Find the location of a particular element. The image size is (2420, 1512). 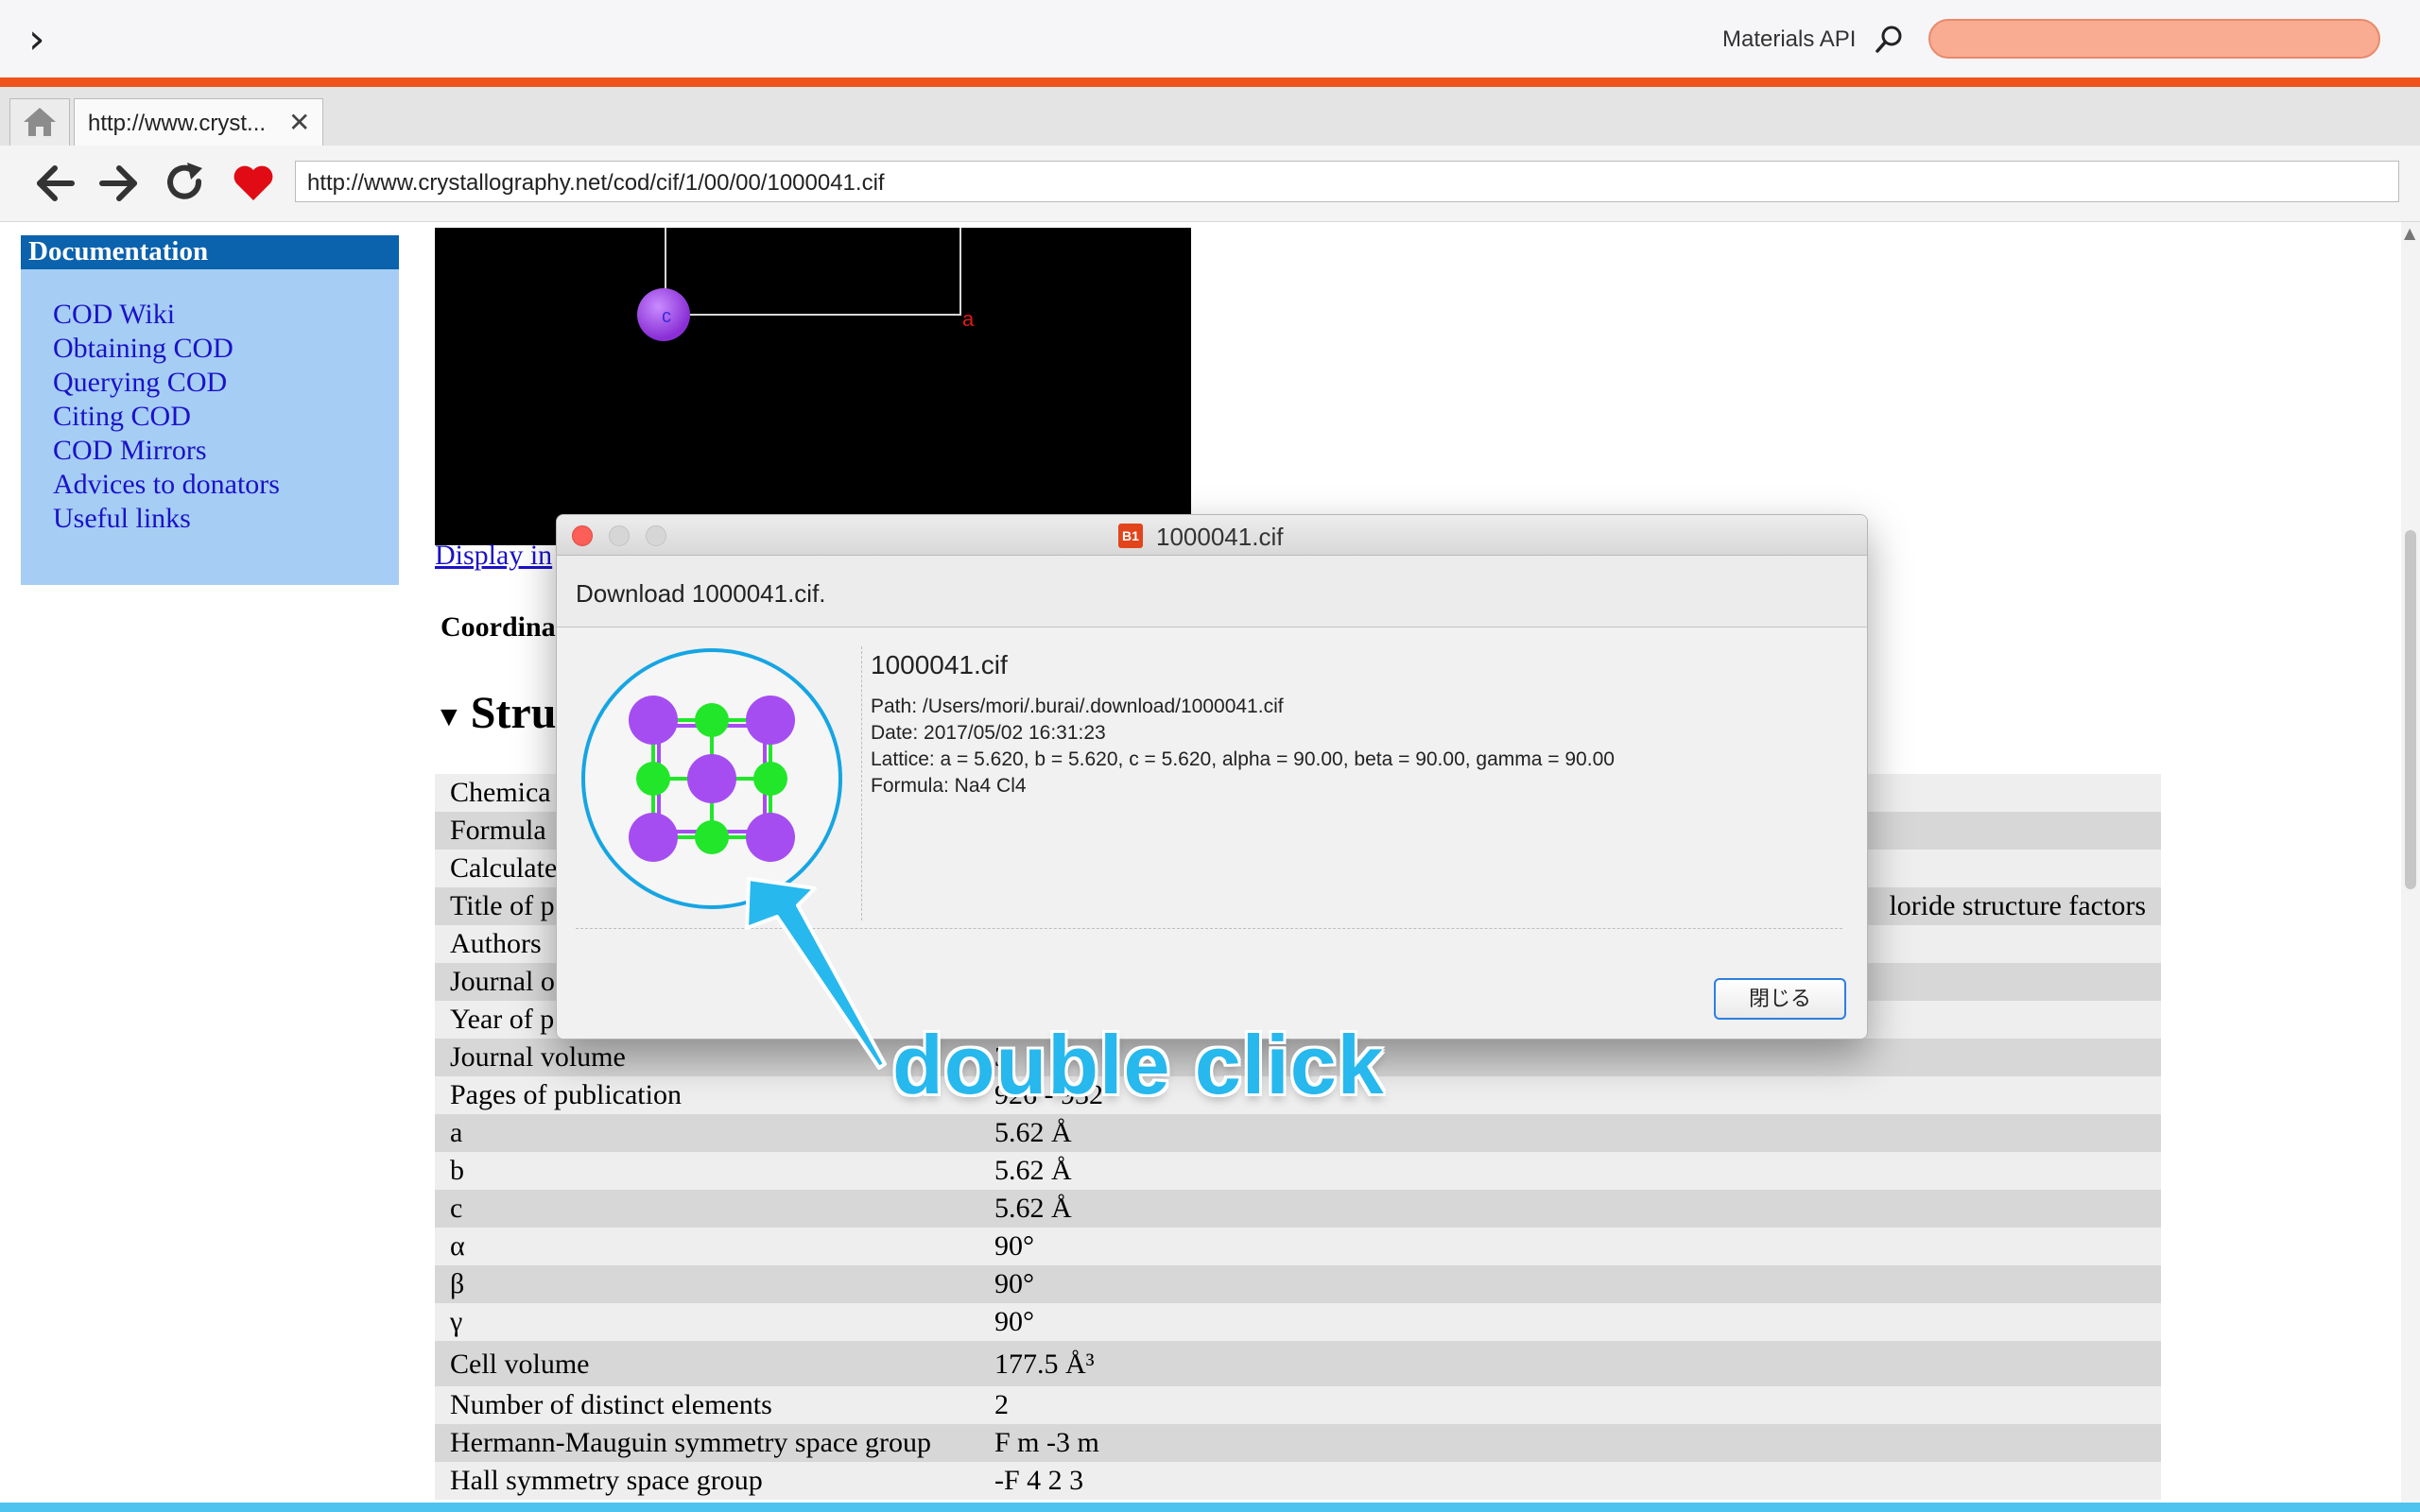

scrollbar-thumb is located at coordinates (2410, 709).